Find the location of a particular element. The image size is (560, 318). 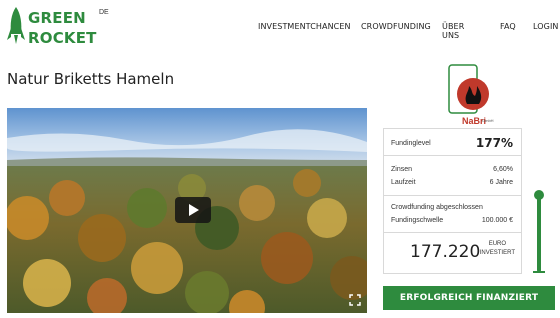

play-icon is located at coordinates (194, 210).